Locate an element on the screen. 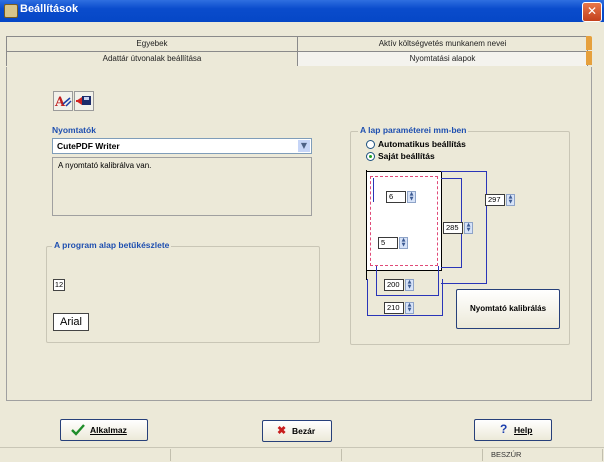 The height and width of the screenshot is (462, 604). apply-button-label: Alkalmaz is located at coordinates (108, 430).